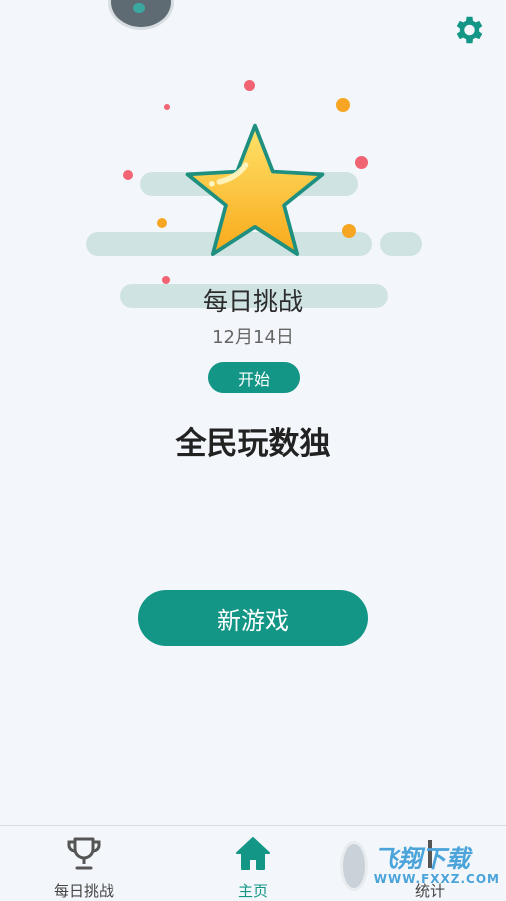 This screenshot has height=901, width=506. What do you see at coordinates (253, 444) in the screenshot?
I see `app-name: 全民玩数独` at bounding box center [253, 444].